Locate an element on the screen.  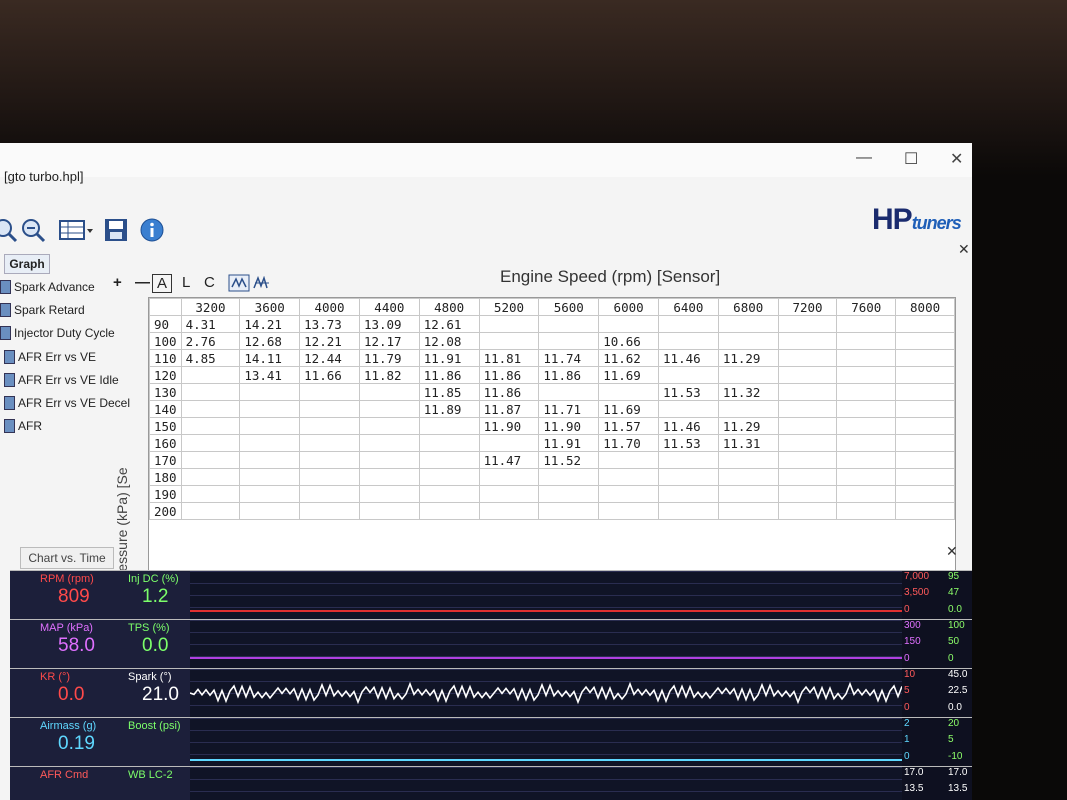
tab-chart-vs-time: Chart vs. Time is located at coordinates (67, 558).